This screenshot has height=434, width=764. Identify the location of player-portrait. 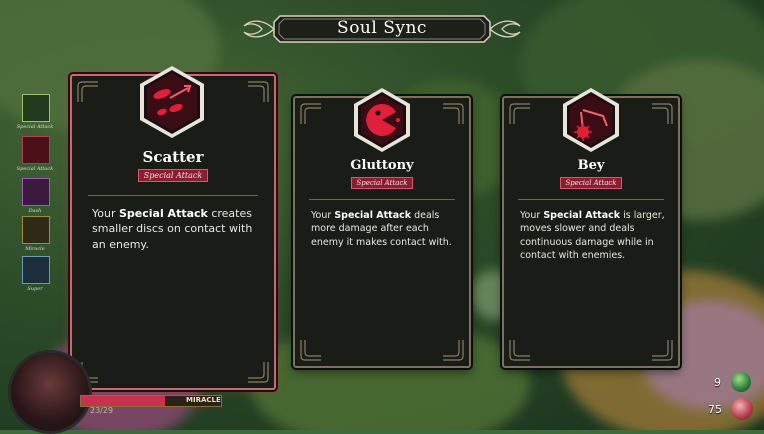
(50, 392).